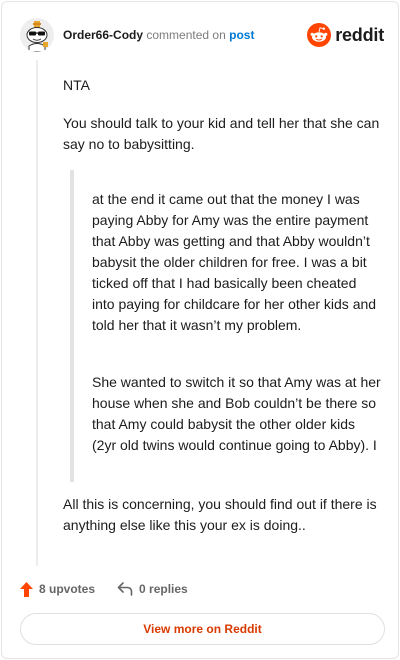 The width and height of the screenshot is (400, 660). I want to click on upvote-arrow-icon, so click(26, 589).